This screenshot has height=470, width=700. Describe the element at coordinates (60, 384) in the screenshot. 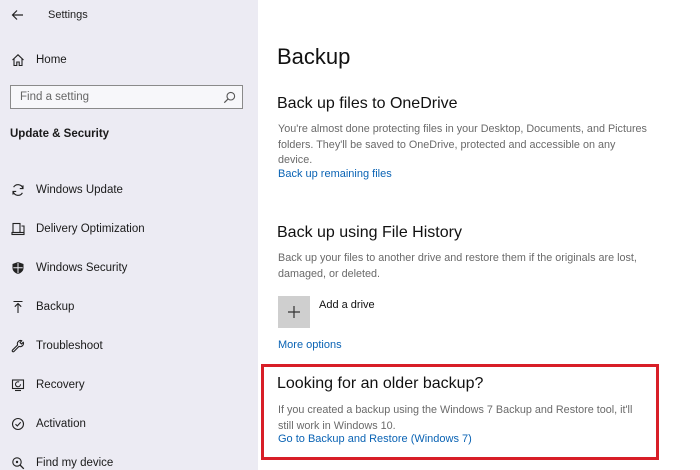

I see `sidebar-item-label: Recovery` at that location.